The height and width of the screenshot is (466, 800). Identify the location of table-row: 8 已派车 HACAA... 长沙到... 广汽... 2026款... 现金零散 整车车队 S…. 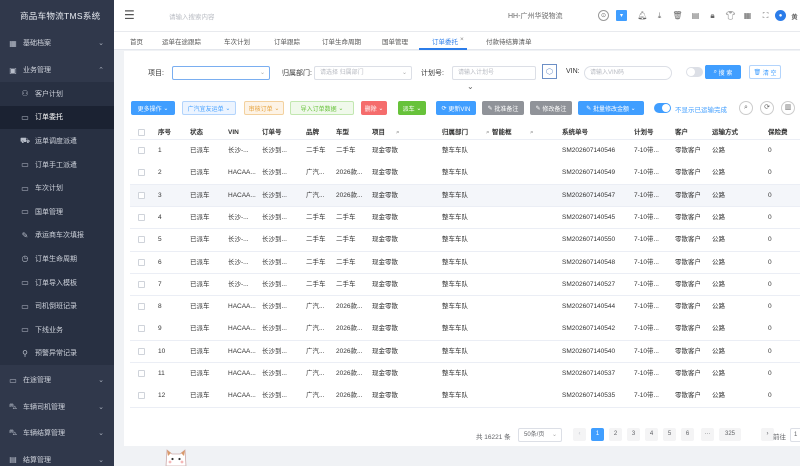
(465, 307).